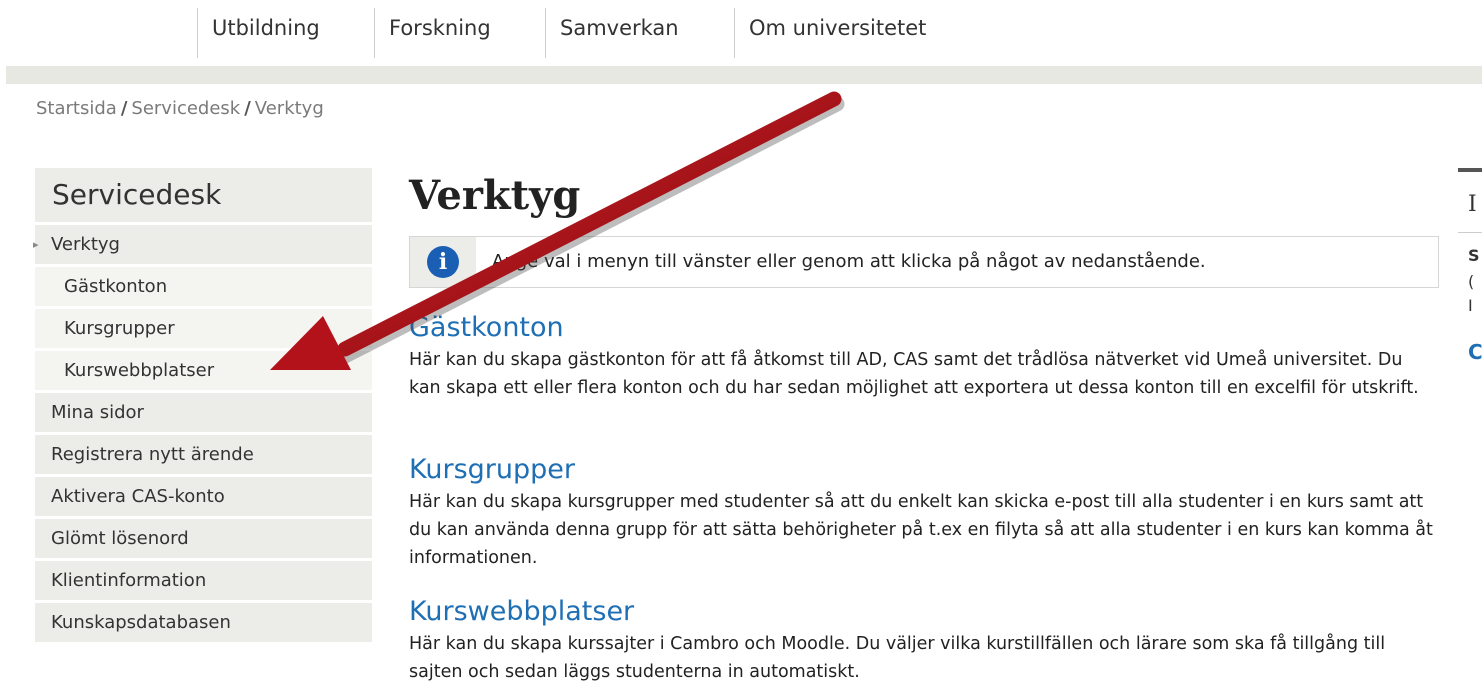  I want to click on breadcrumb: Startsida / Servicedesk / Verktyg, so click(180, 108).